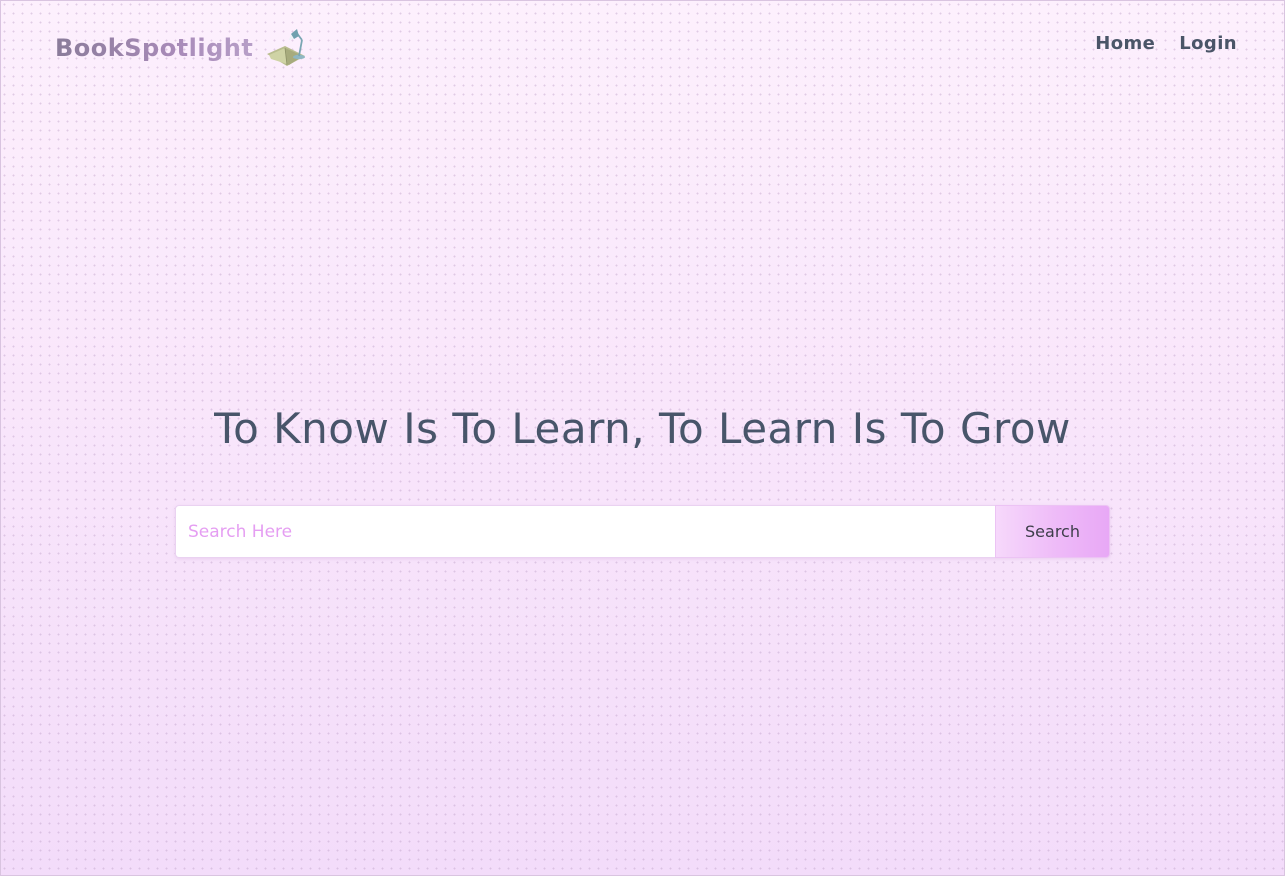 The width and height of the screenshot is (1285, 876). I want to click on search-button: Search, so click(1052, 531).